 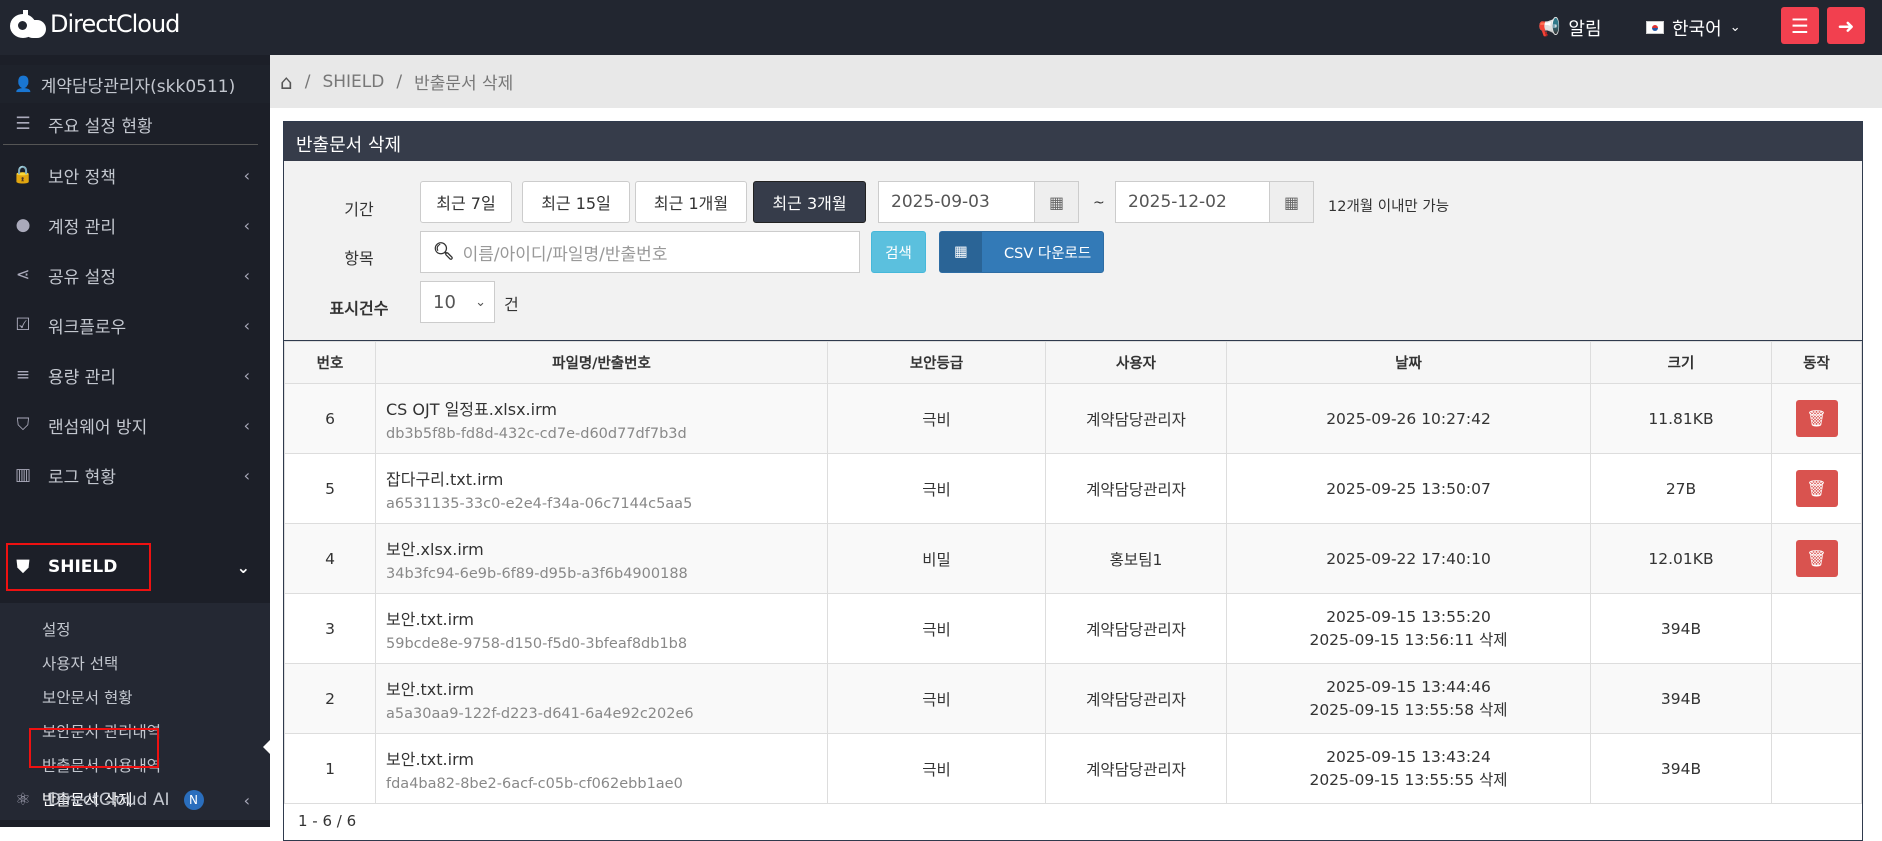 What do you see at coordinates (135, 475) in the screenshot?
I see `sidebar-item-logs: ▥ 로그 현황 ‹` at bounding box center [135, 475].